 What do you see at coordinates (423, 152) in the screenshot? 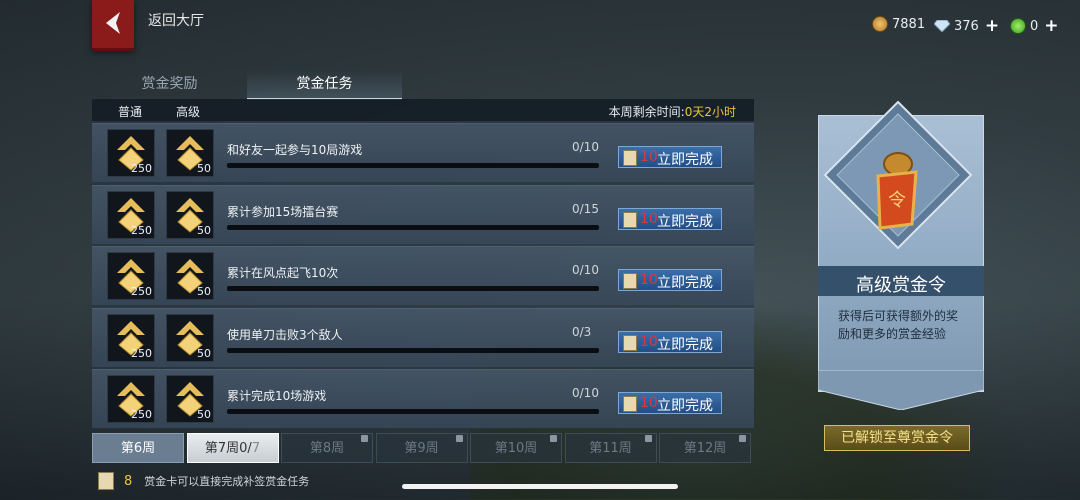
I see `task-row: 250 50 和好友一起参与10局游戏 0/10 10 立即完成` at bounding box center [423, 152].